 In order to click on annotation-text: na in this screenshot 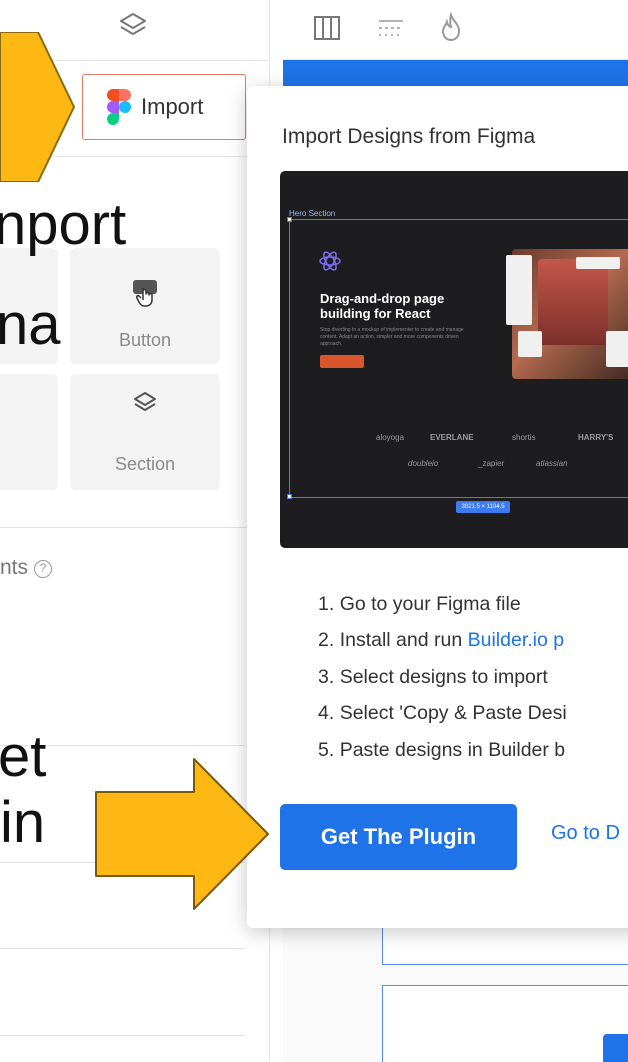, I will do `click(30, 324)`.